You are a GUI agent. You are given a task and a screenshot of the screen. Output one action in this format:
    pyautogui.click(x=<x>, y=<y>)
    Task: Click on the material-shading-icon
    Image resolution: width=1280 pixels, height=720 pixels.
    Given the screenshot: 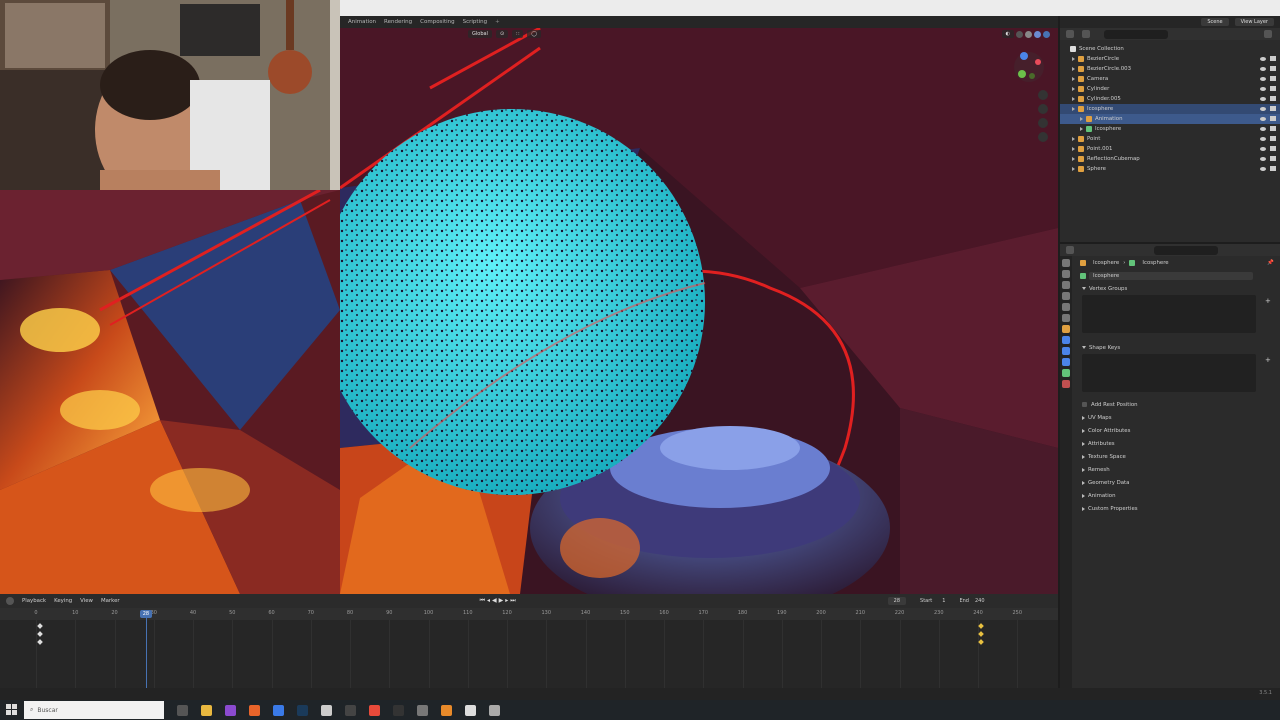 What is the action you would take?
    pyautogui.click(x=1037, y=34)
    